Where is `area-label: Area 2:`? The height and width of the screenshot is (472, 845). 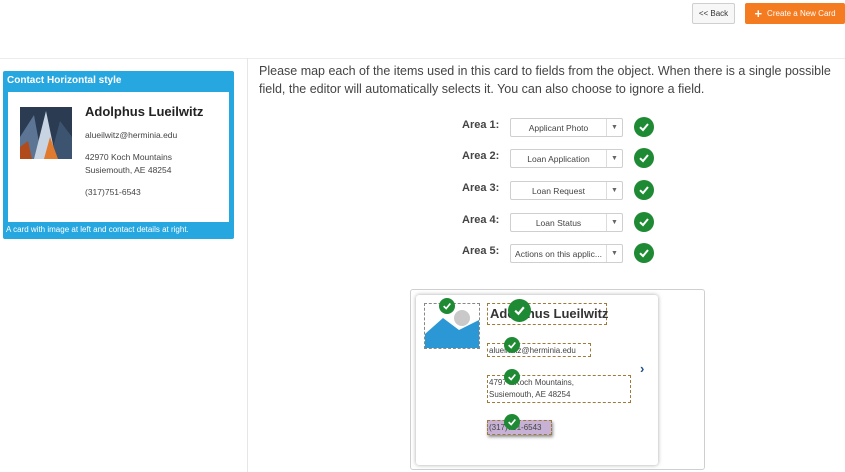 area-label: Area 2: is located at coordinates (481, 156).